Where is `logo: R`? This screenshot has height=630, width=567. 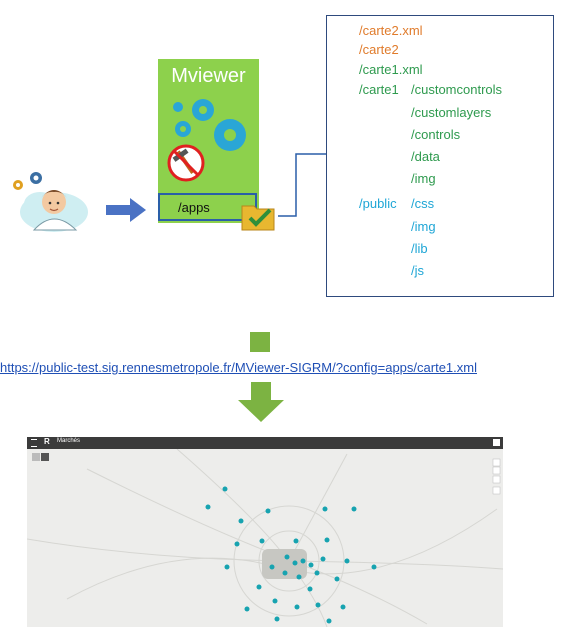 logo: R is located at coordinates (47, 441).